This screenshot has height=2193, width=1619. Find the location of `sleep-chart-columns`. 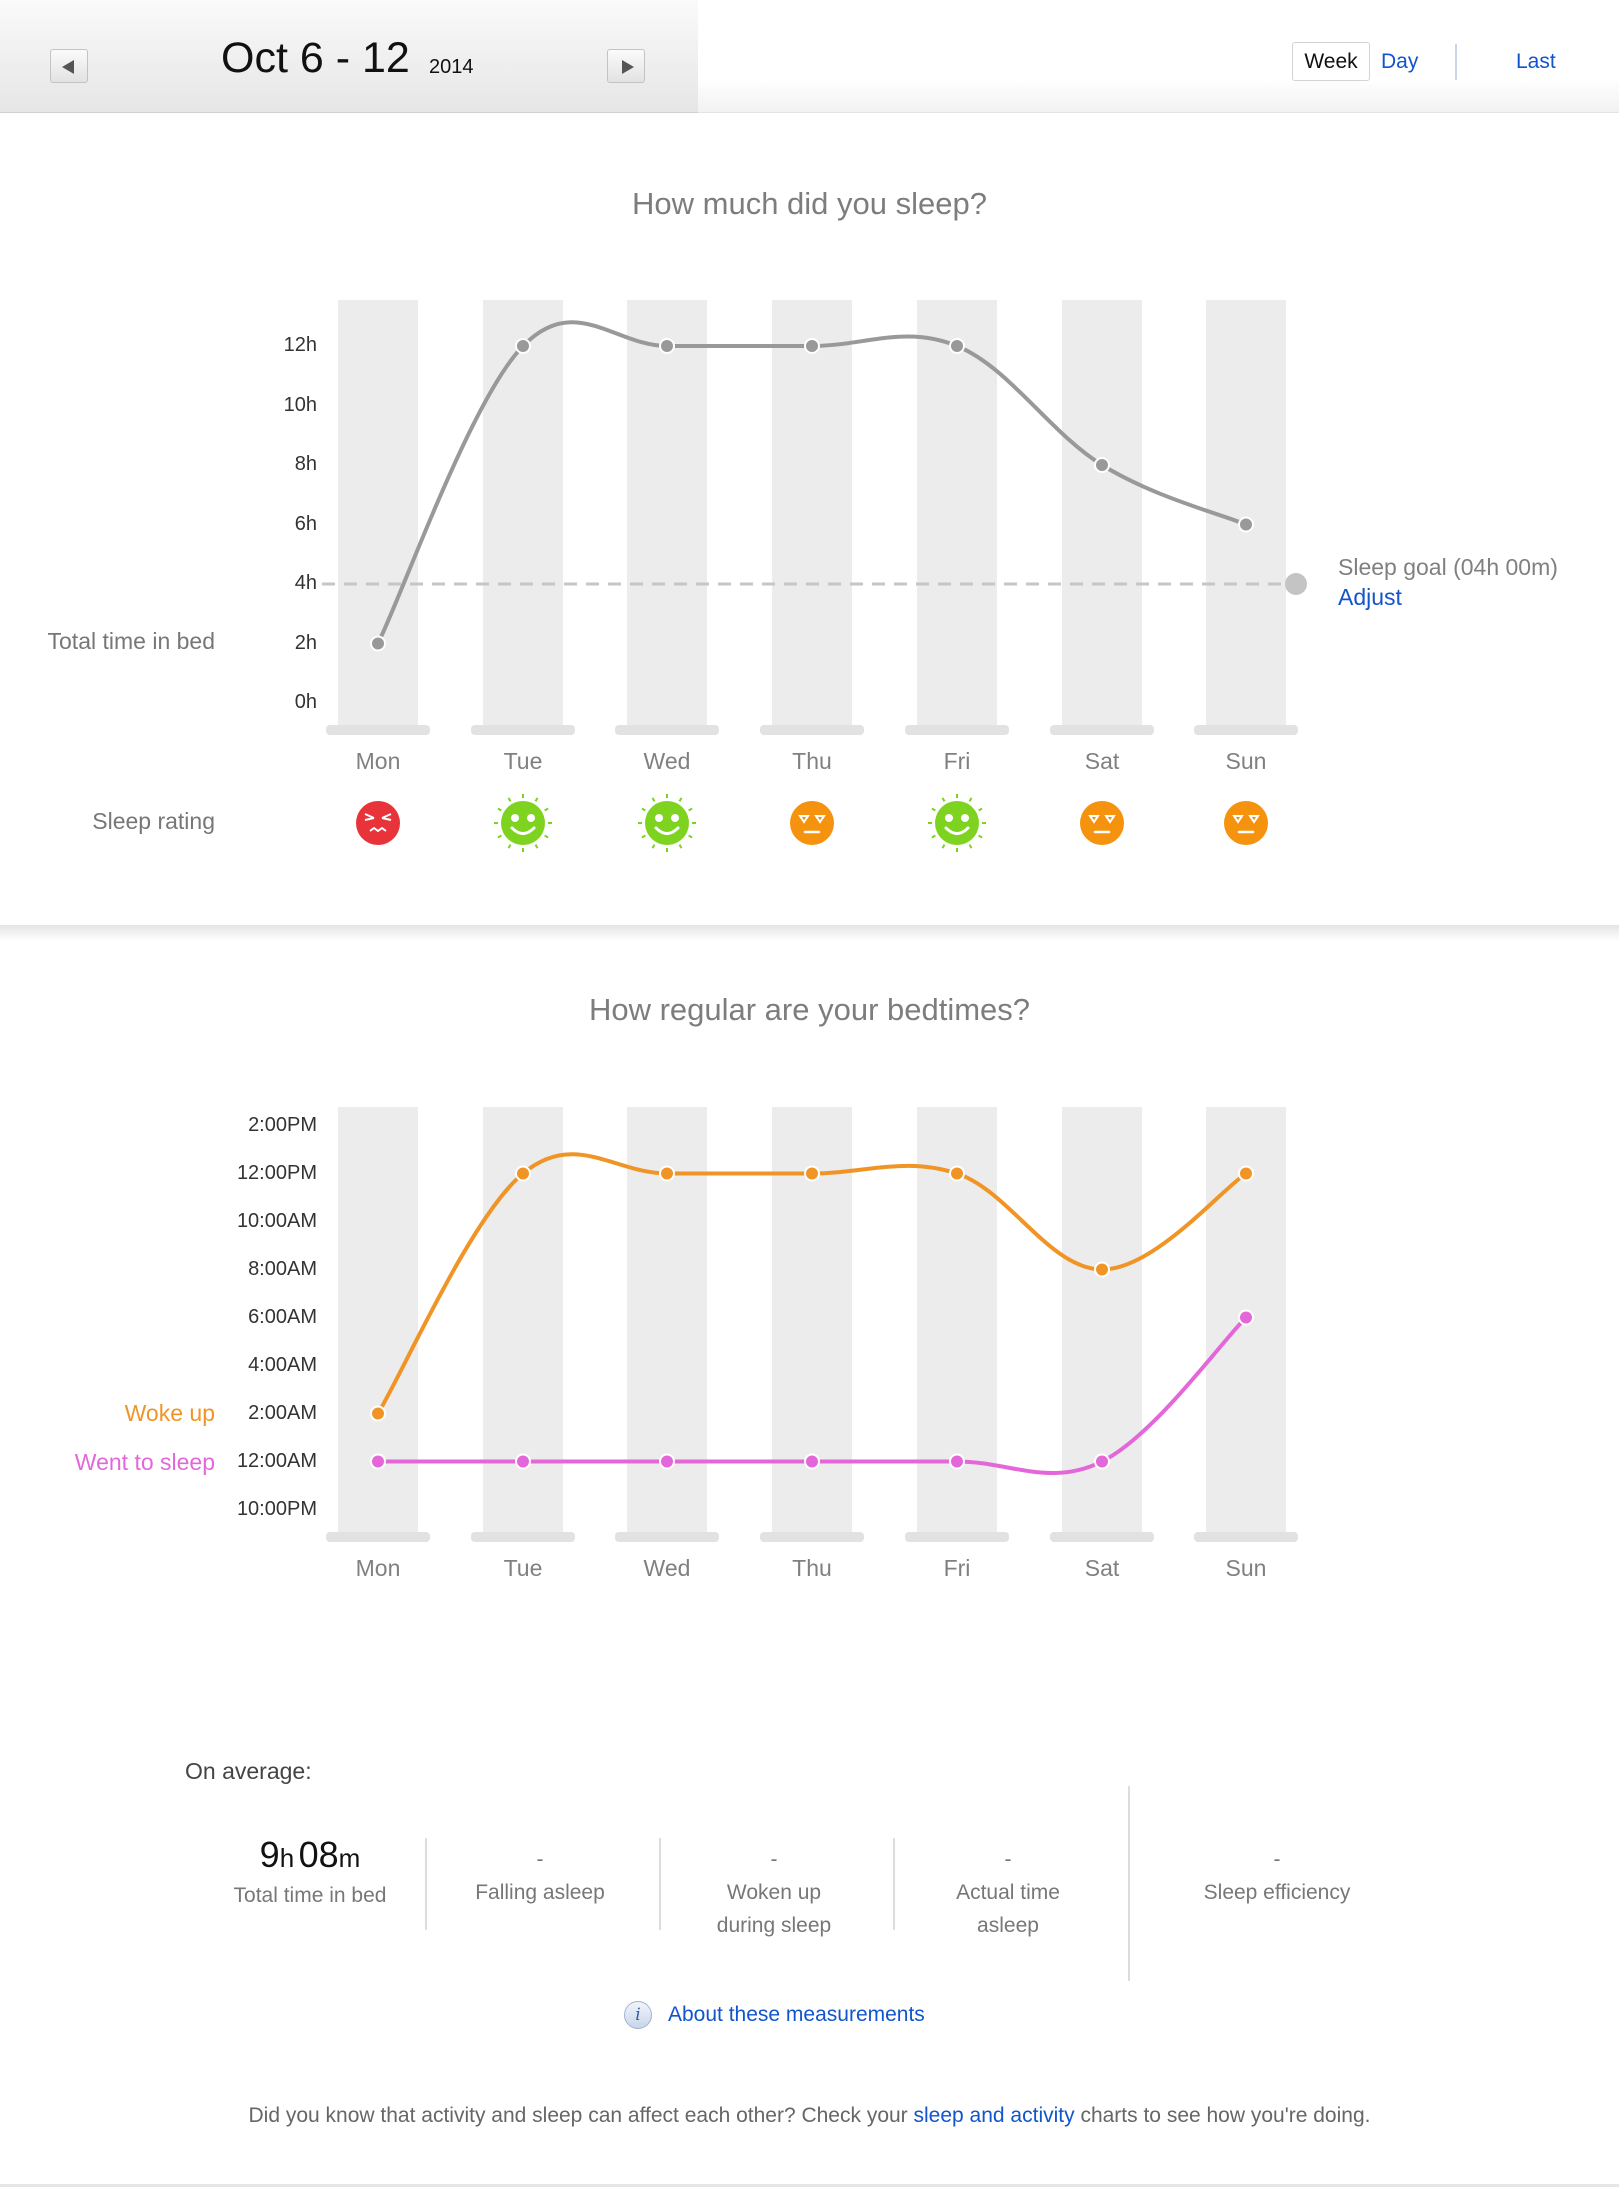

sleep-chart-columns is located at coordinates (812, 517).